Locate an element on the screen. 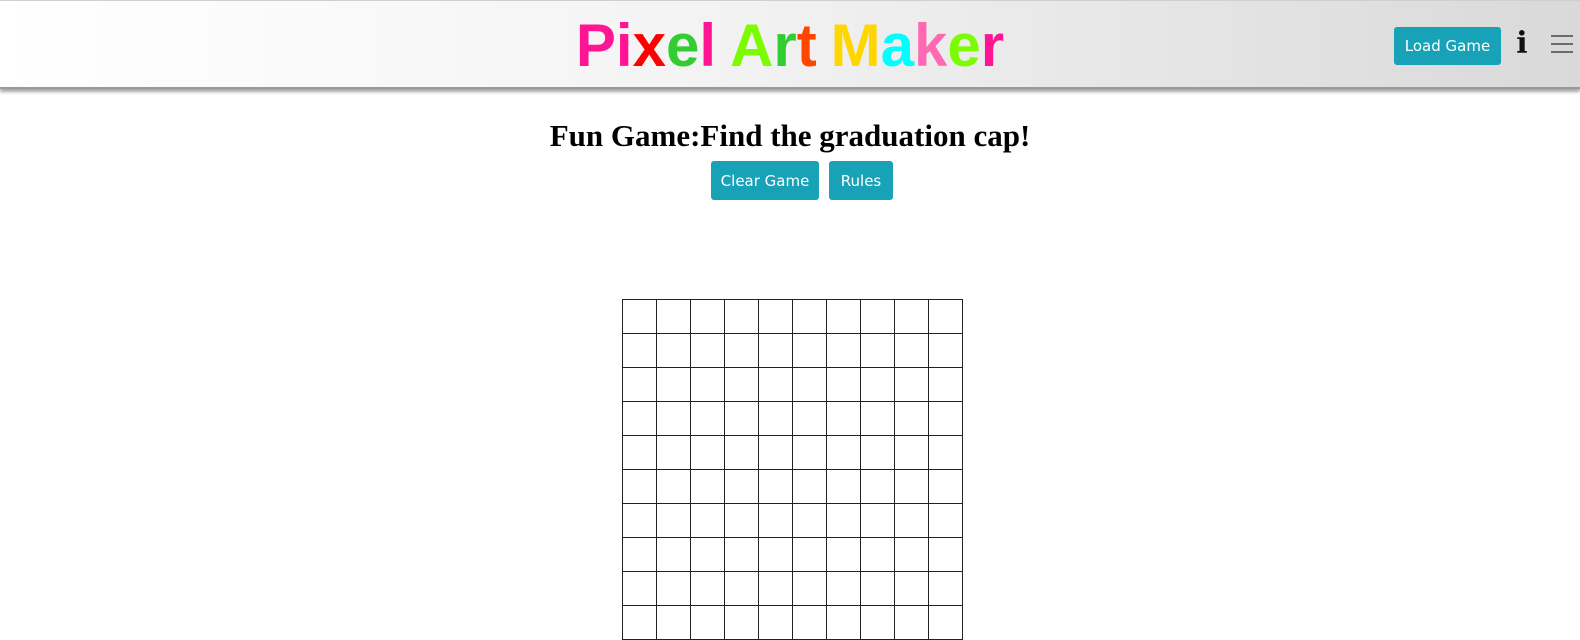 This screenshot has width=1580, height=640. clear-game-button: Clear Game is located at coordinates (765, 180).